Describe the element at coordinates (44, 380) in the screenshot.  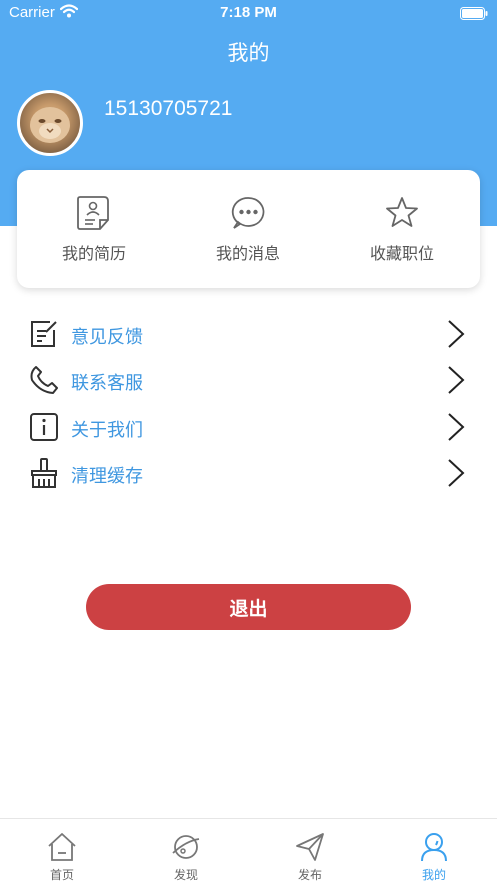
I see `phone-icon` at that location.